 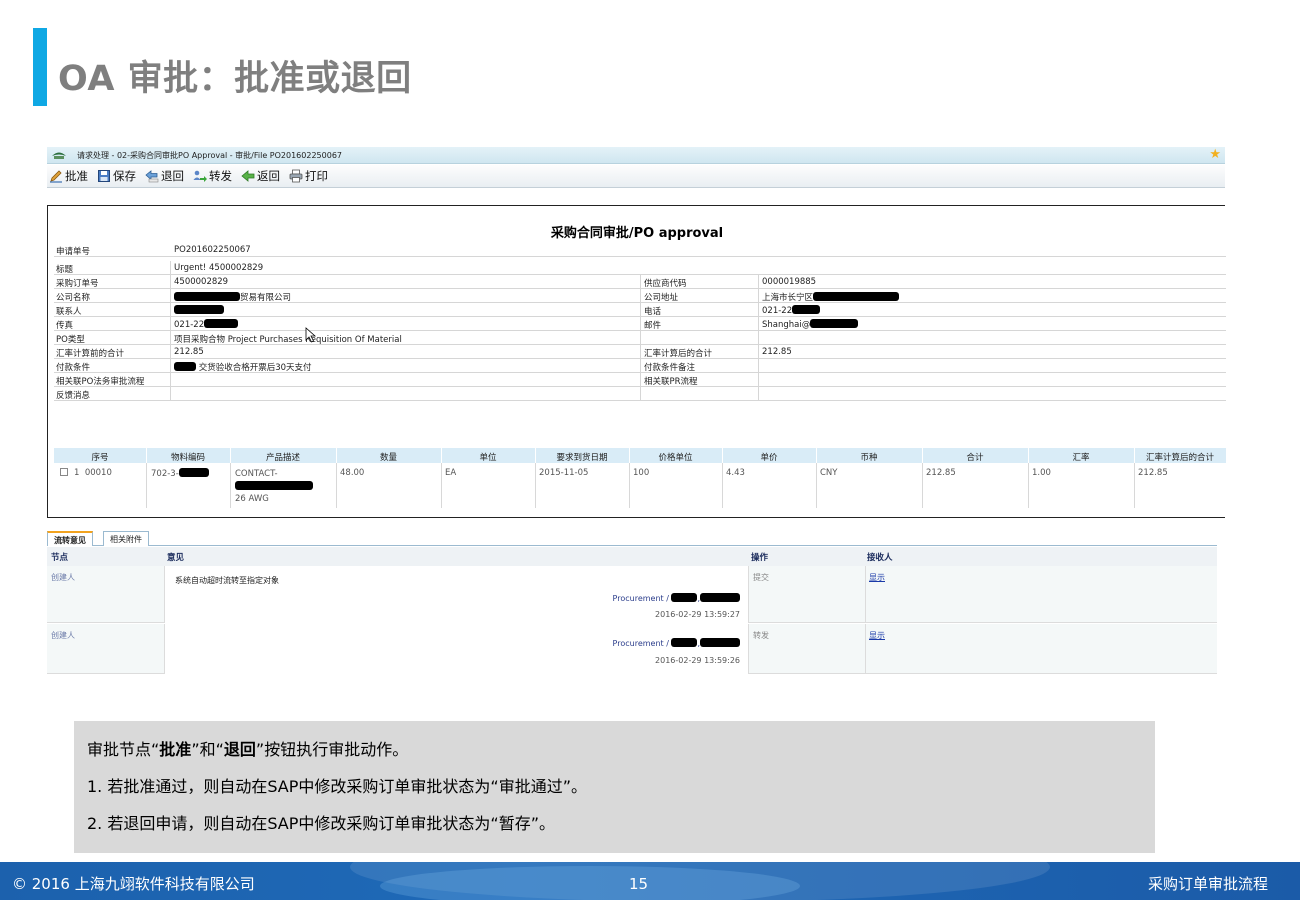 What do you see at coordinates (70, 538) in the screenshot?
I see `tab-flow-opinion: 流转意见` at bounding box center [70, 538].